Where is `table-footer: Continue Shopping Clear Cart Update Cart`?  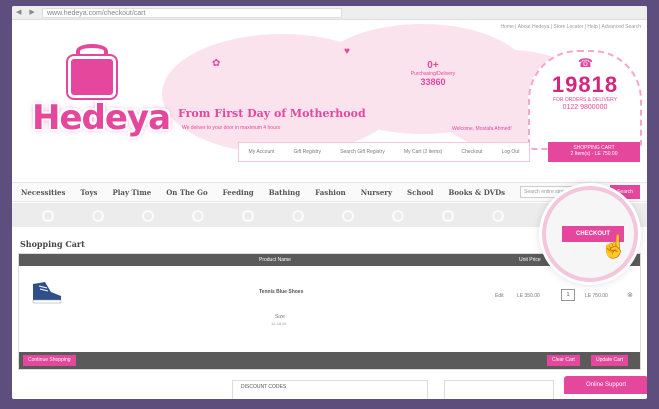 table-footer: Continue Shopping Clear Cart Update Cart is located at coordinates (329, 360).